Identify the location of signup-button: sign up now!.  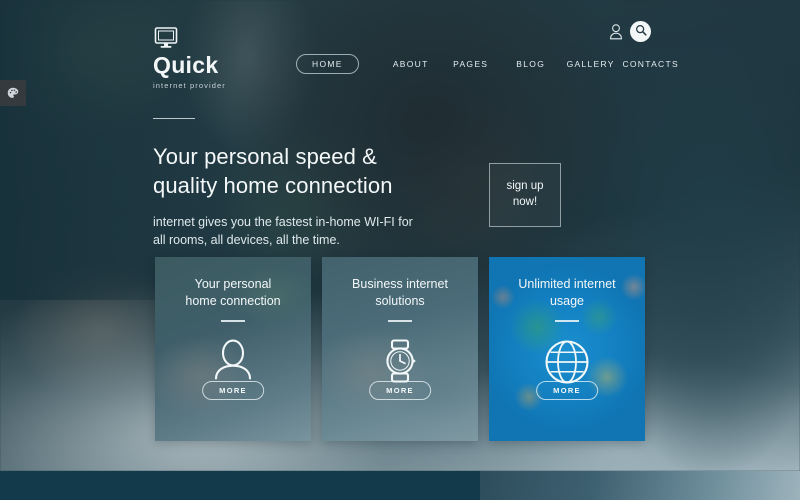
(525, 195).